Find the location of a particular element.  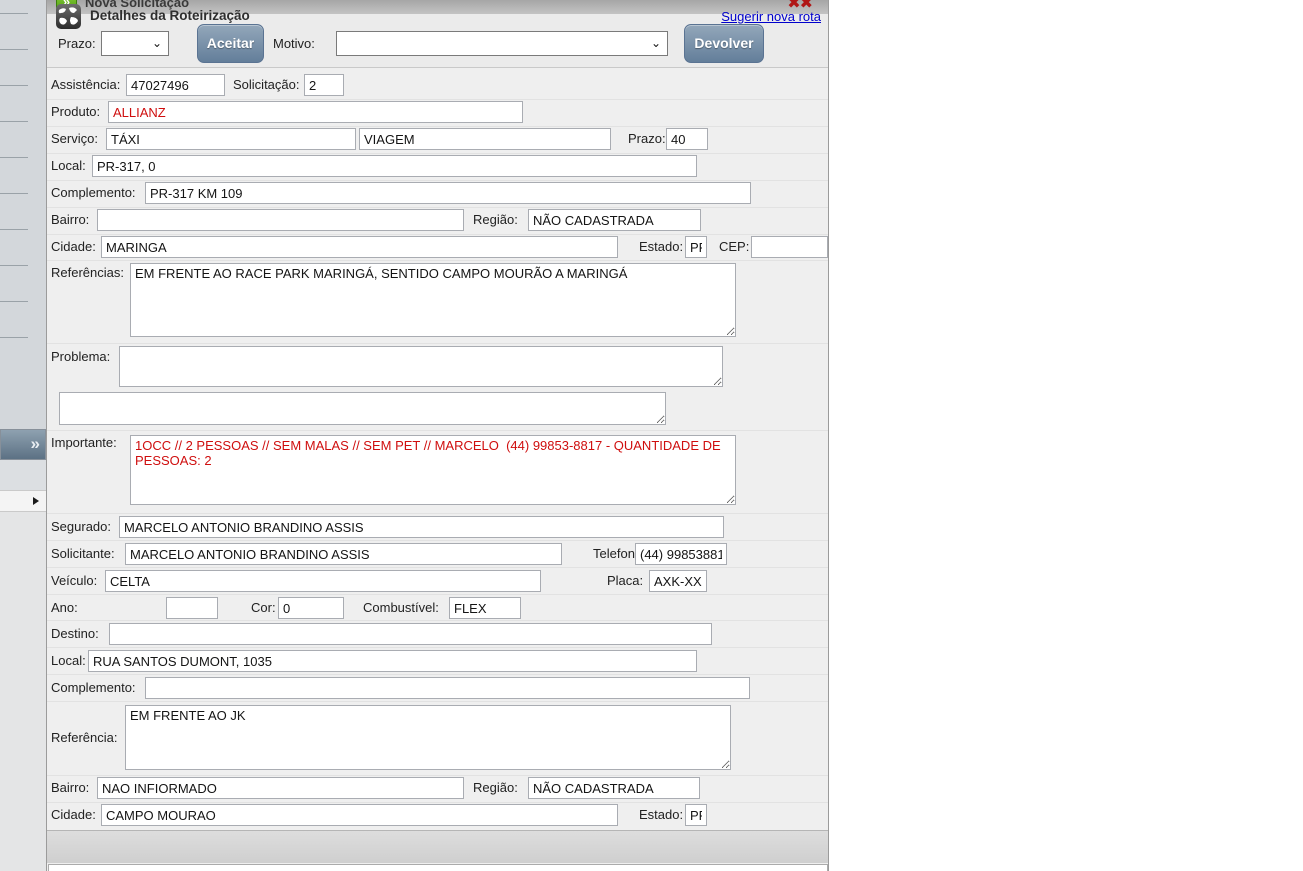

roteirizacao-header is located at coordinates (437, 846).